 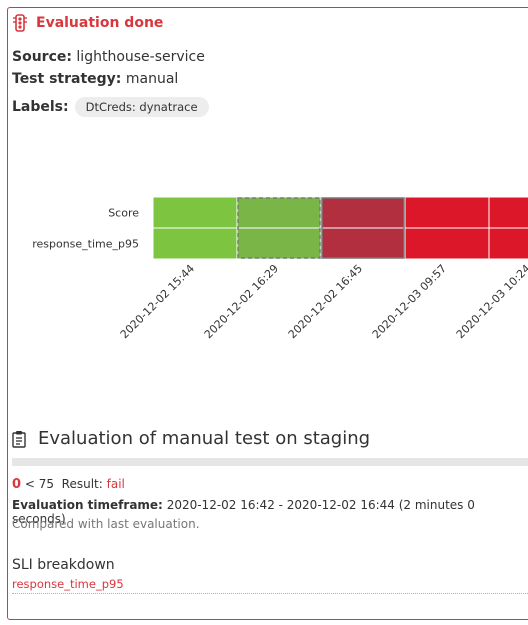 What do you see at coordinates (270, 585) in the screenshot?
I see `sli-item: response_time_p95` at bounding box center [270, 585].